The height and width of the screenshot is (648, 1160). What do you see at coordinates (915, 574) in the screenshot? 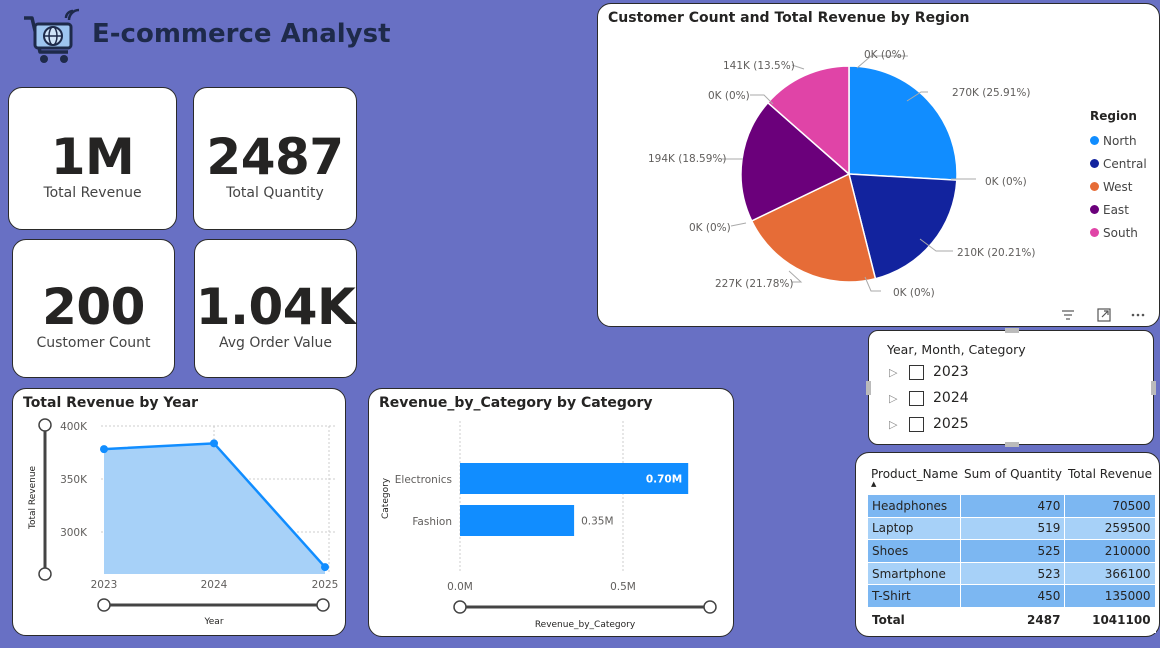
I see `table-cell: Smartphone` at bounding box center [915, 574].